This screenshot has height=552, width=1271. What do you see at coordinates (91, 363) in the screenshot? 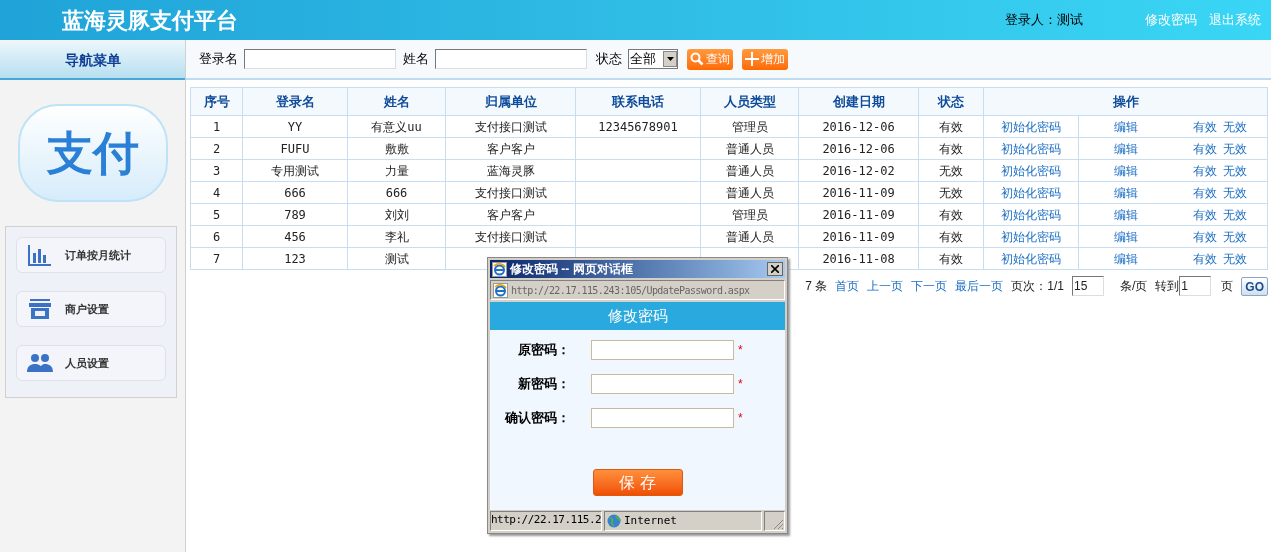
I see `menu-item: 人员设置` at bounding box center [91, 363].